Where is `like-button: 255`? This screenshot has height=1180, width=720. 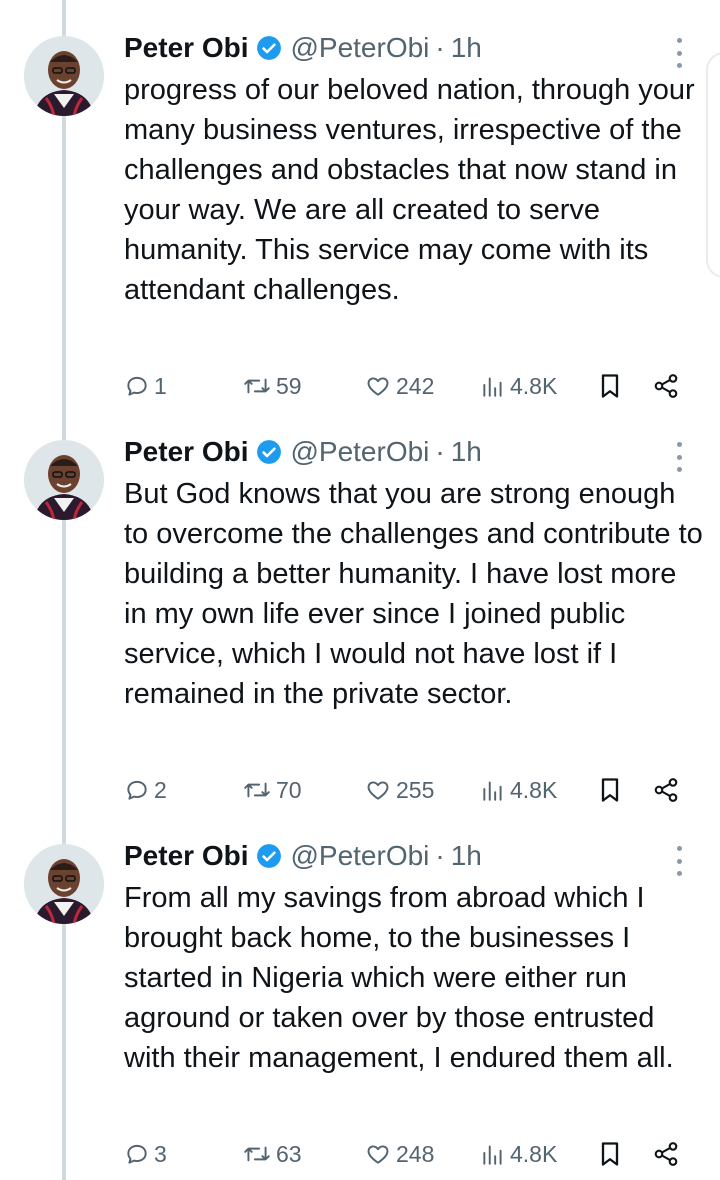
like-button: 255 is located at coordinates (399, 790).